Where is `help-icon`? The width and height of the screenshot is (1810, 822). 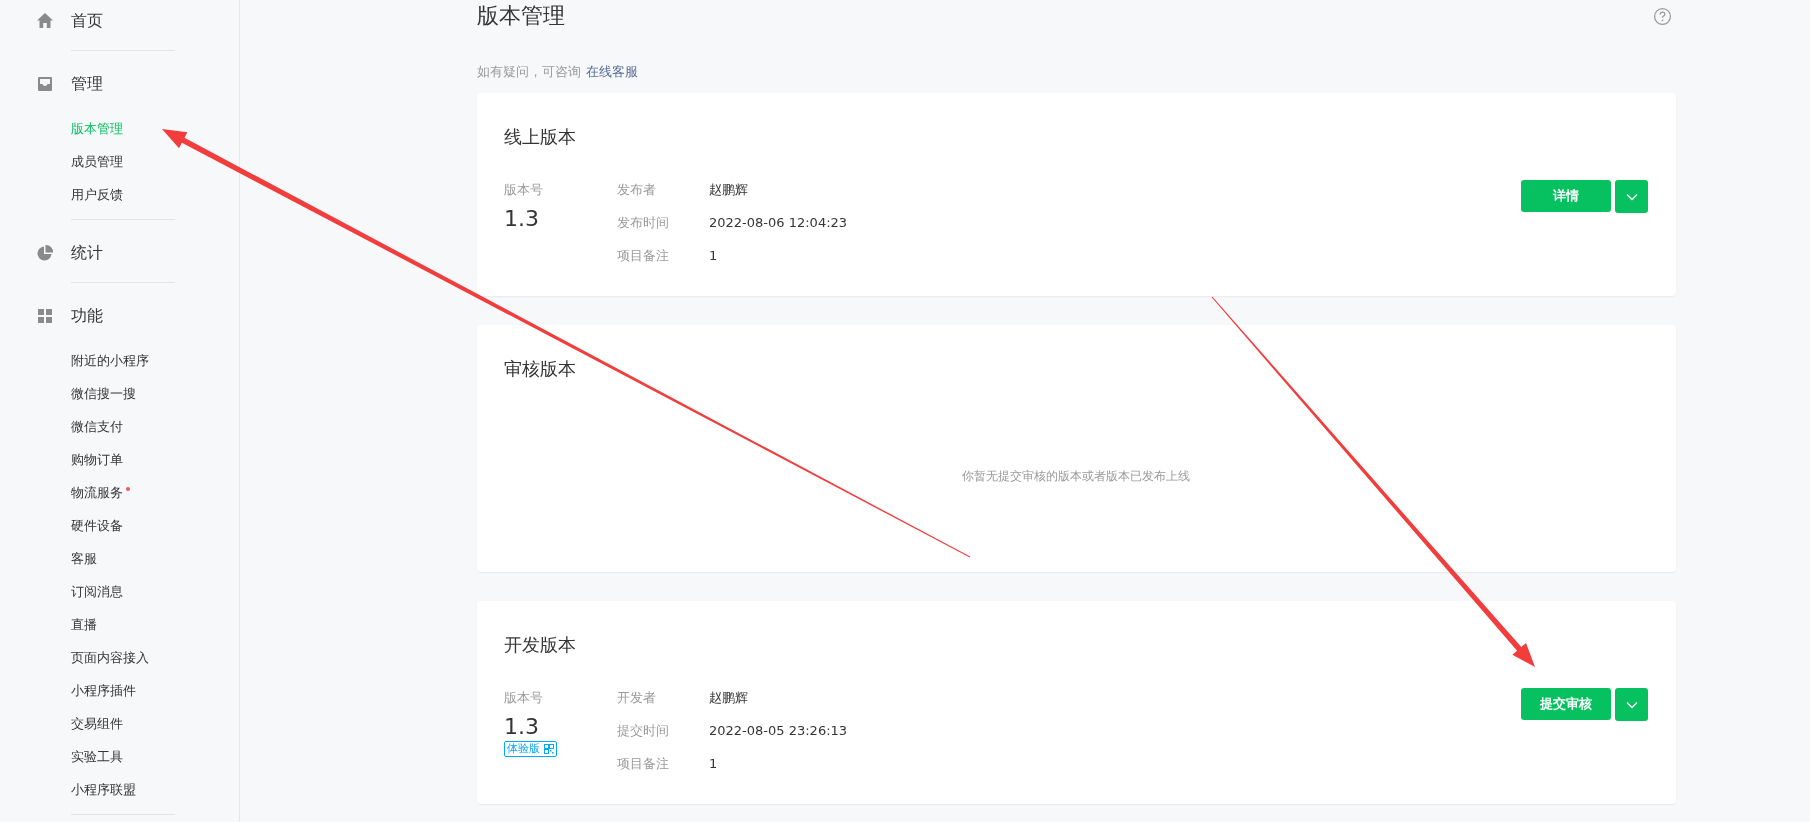
help-icon is located at coordinates (1662, 16).